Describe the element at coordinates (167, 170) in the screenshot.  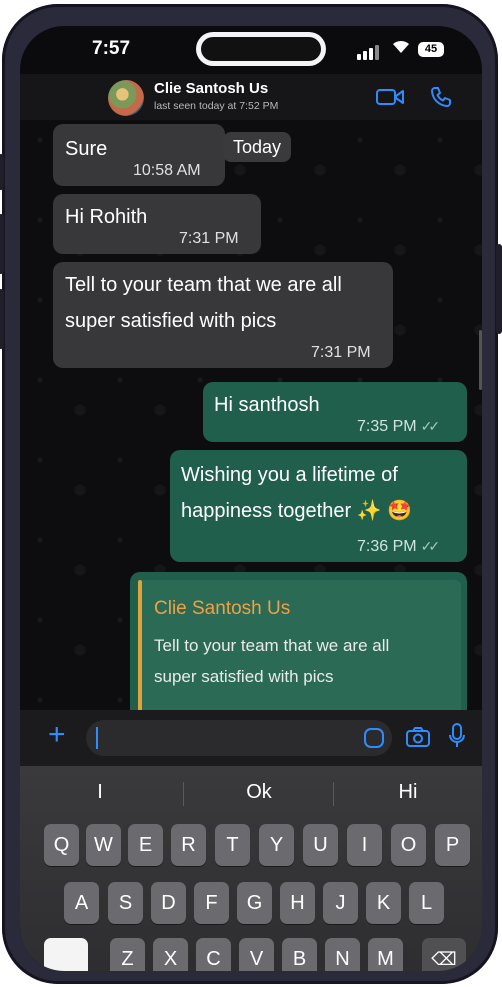
I see `message-time: 10:58 AM` at that location.